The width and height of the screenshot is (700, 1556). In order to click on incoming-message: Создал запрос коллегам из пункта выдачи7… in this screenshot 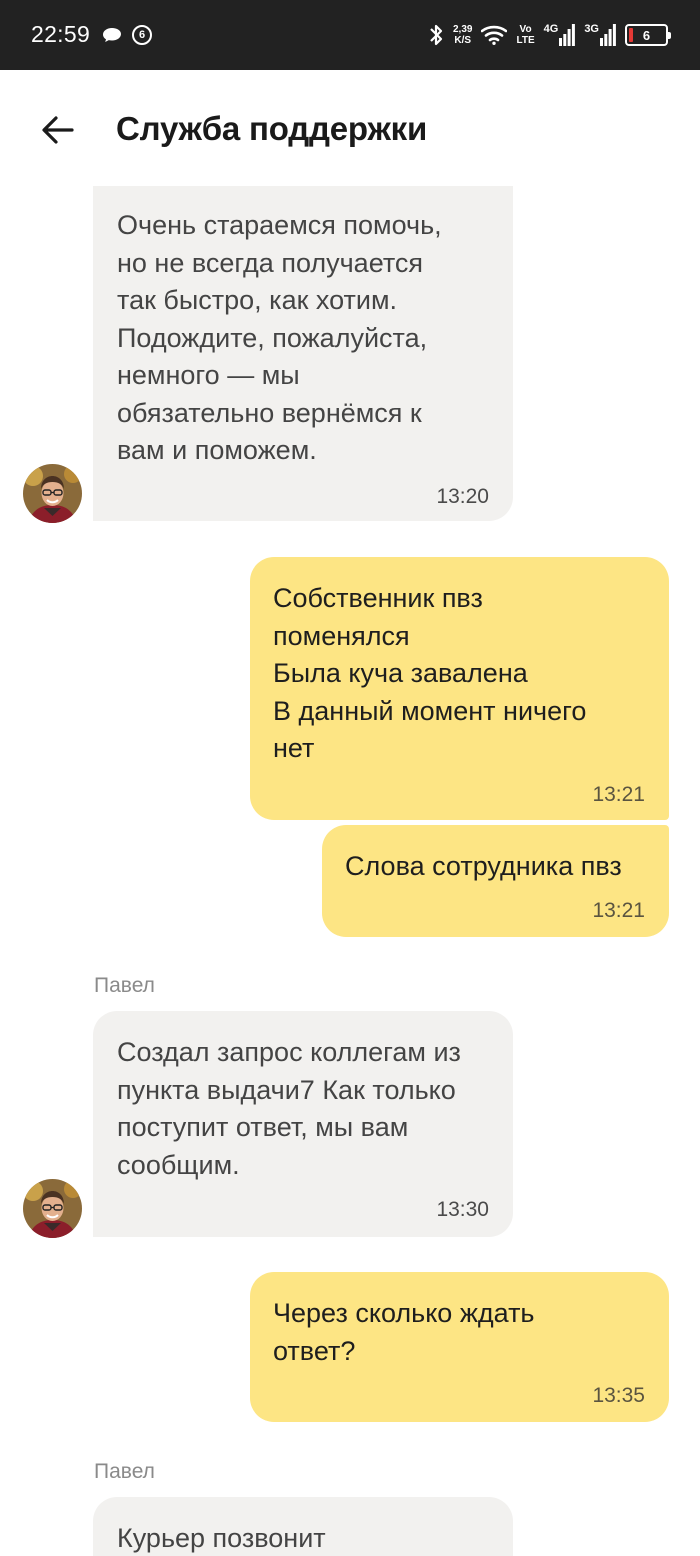, I will do `click(303, 1124)`.